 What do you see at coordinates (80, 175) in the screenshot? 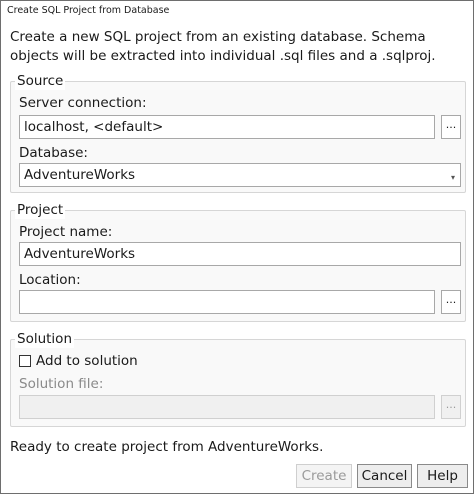
I see `database-selected-value: AdventureWorks` at bounding box center [80, 175].